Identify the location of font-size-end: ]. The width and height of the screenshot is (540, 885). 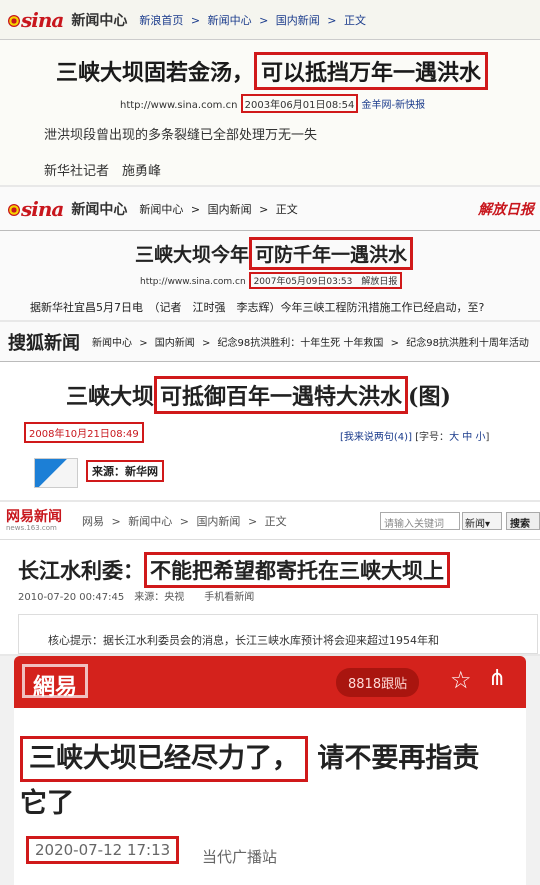
(487, 437).